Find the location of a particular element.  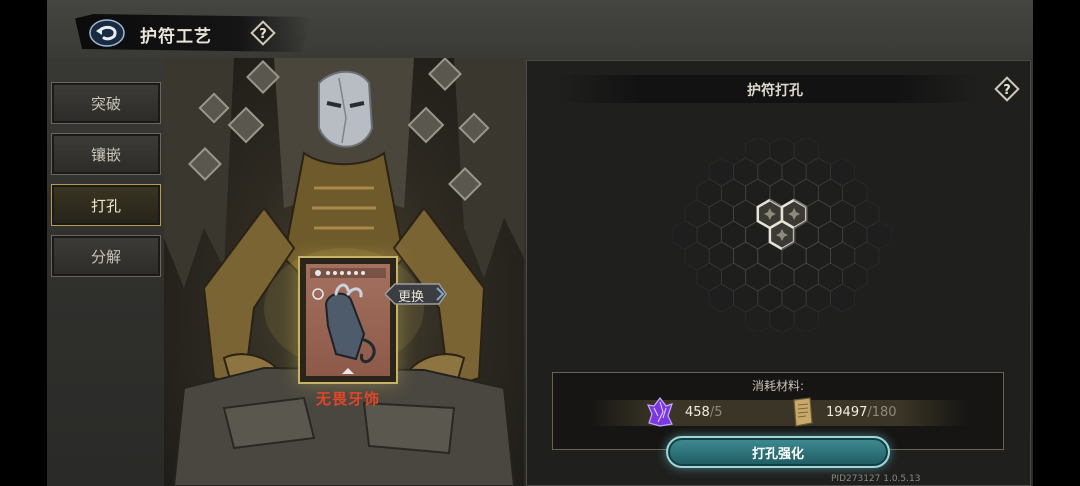

page-title: 护符工艺 is located at coordinates (176, 37).